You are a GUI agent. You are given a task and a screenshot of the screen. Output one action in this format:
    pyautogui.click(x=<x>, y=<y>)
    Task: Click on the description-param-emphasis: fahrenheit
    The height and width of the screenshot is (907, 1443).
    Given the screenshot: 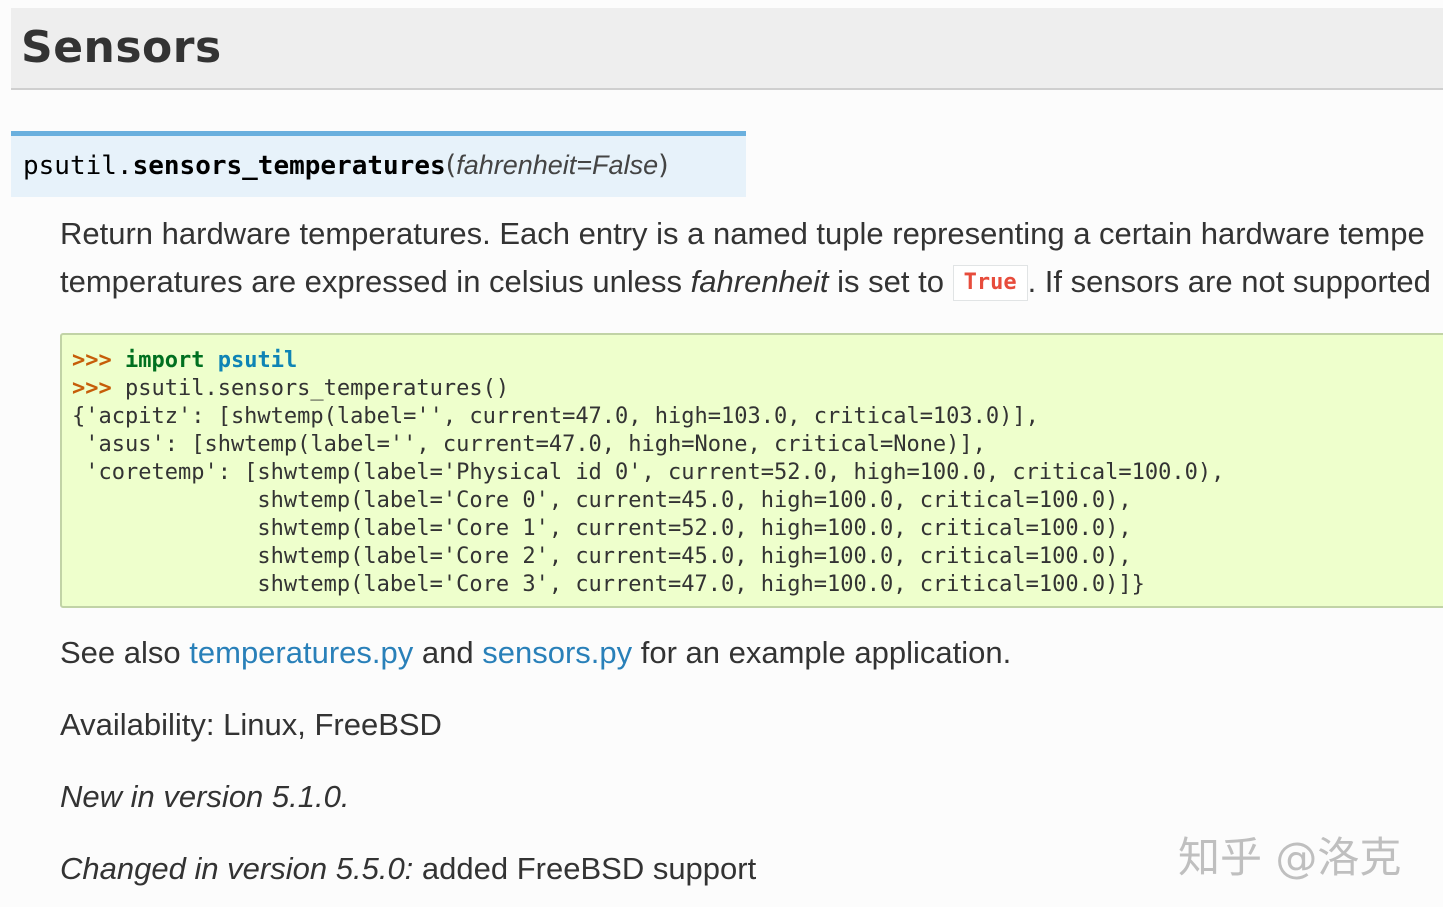 What is the action you would take?
    pyautogui.click(x=759, y=281)
    